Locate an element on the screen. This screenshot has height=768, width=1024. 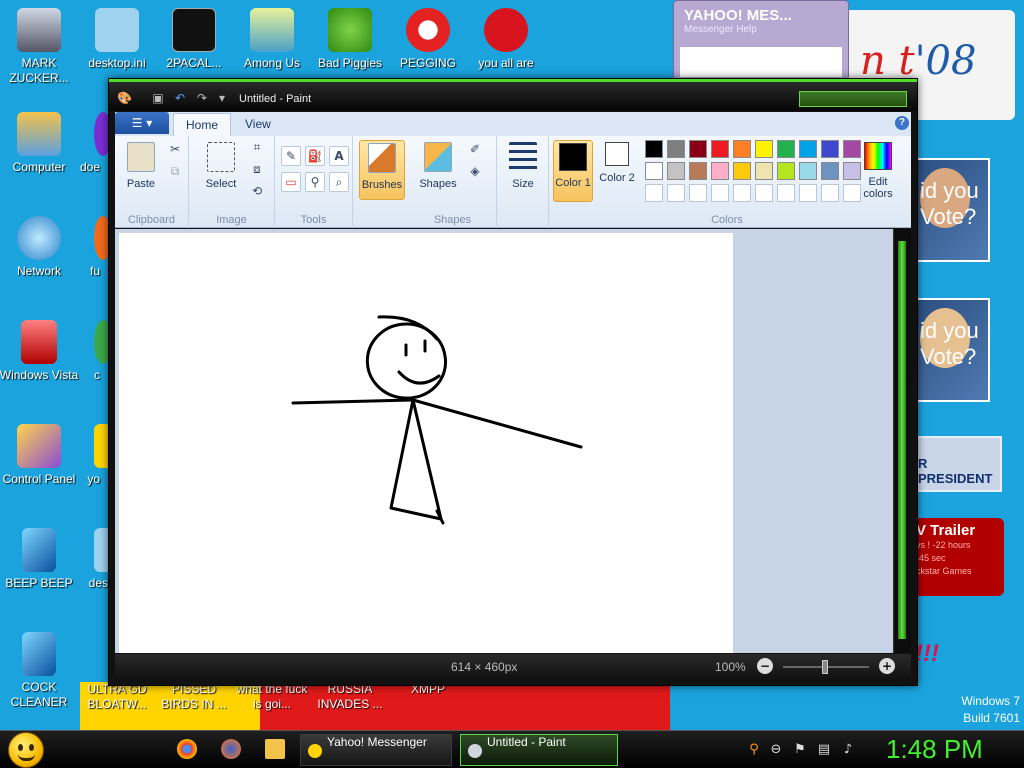
color-picker-icon: ⚲ is located at coordinates (315, 182).